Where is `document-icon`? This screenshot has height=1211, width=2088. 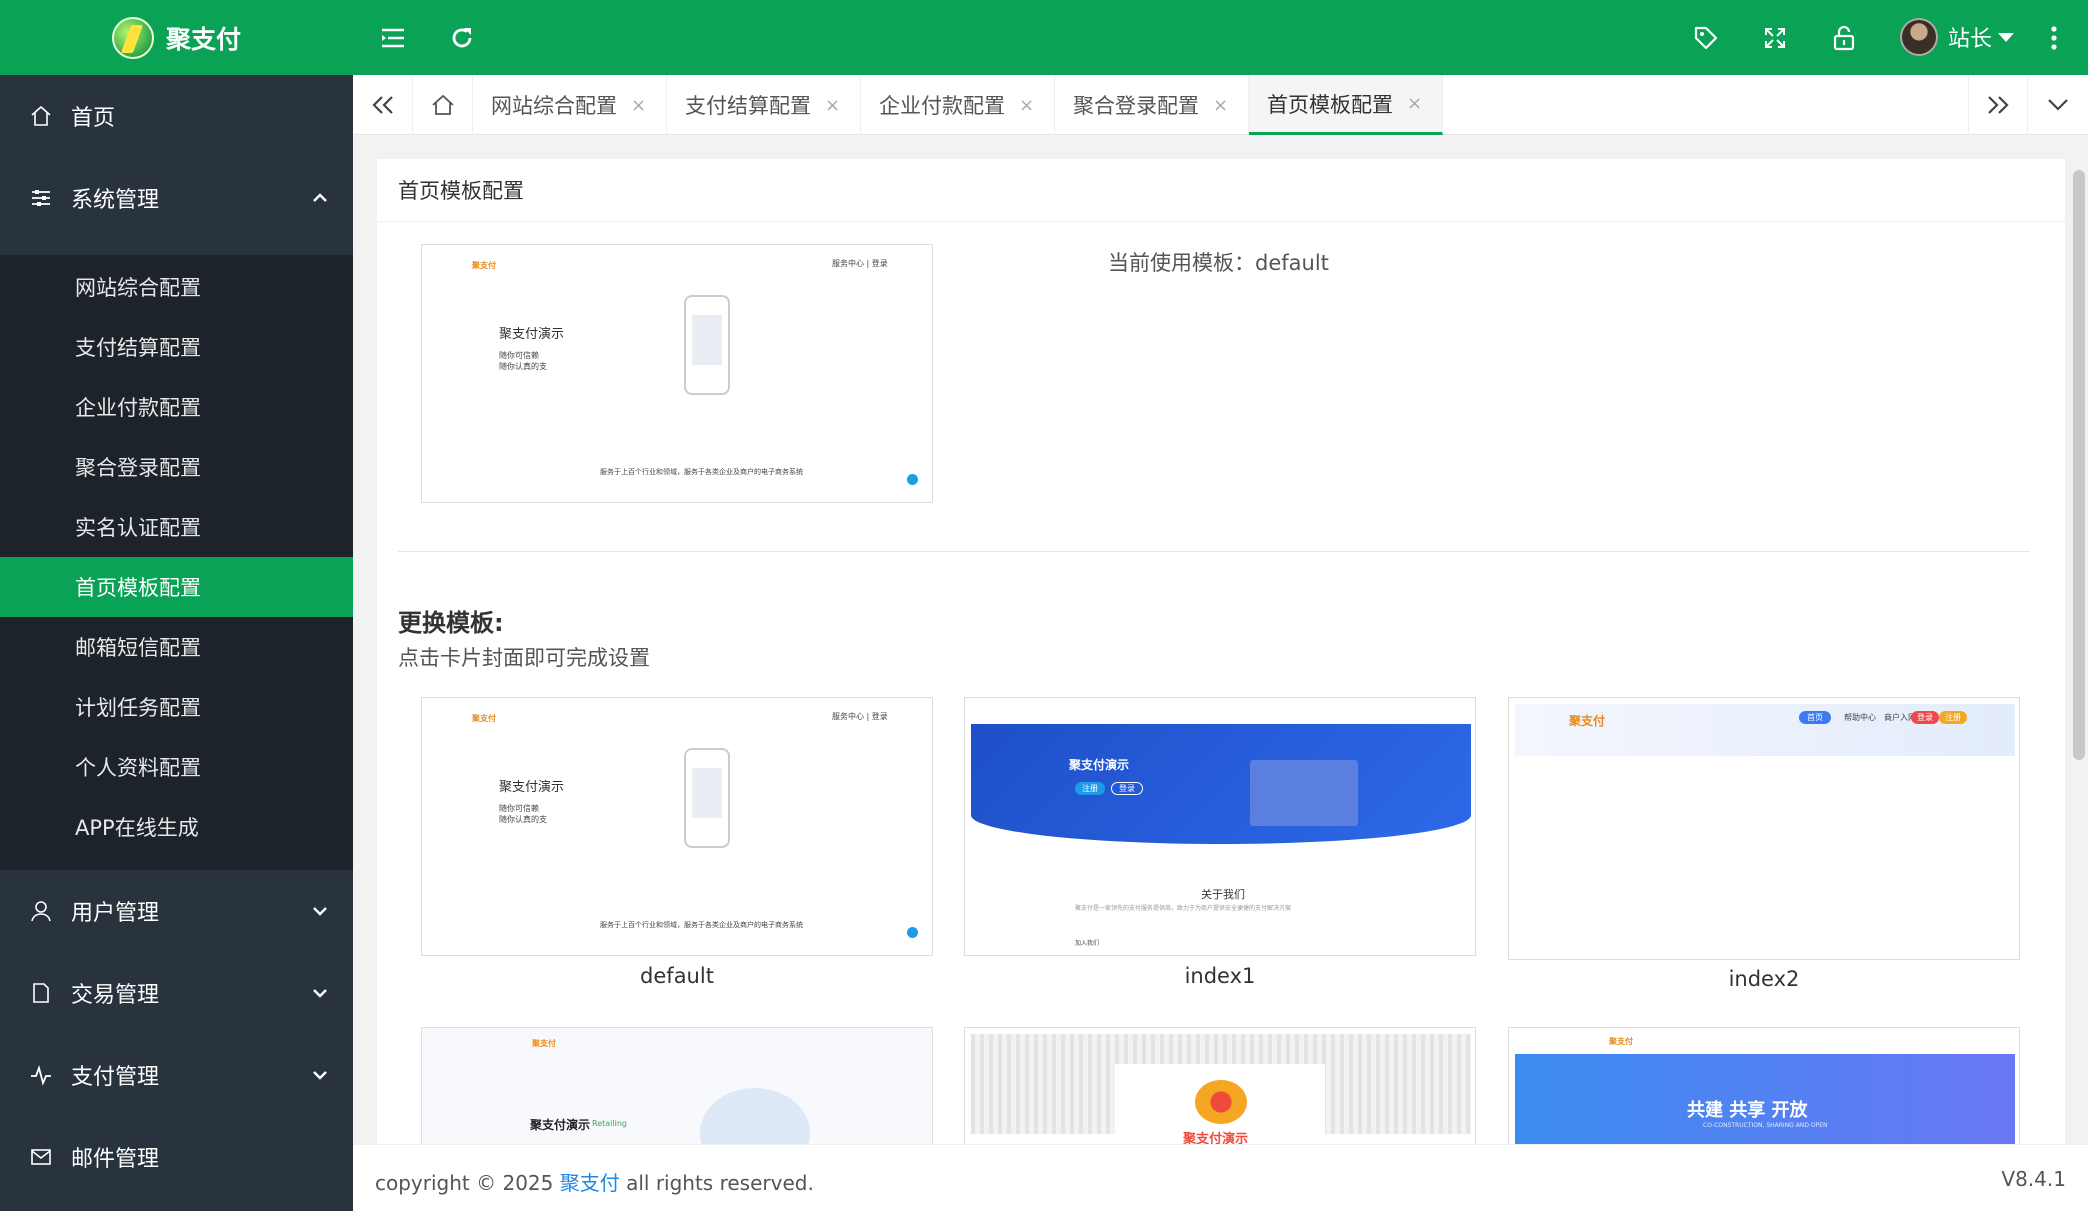 document-icon is located at coordinates (41, 993).